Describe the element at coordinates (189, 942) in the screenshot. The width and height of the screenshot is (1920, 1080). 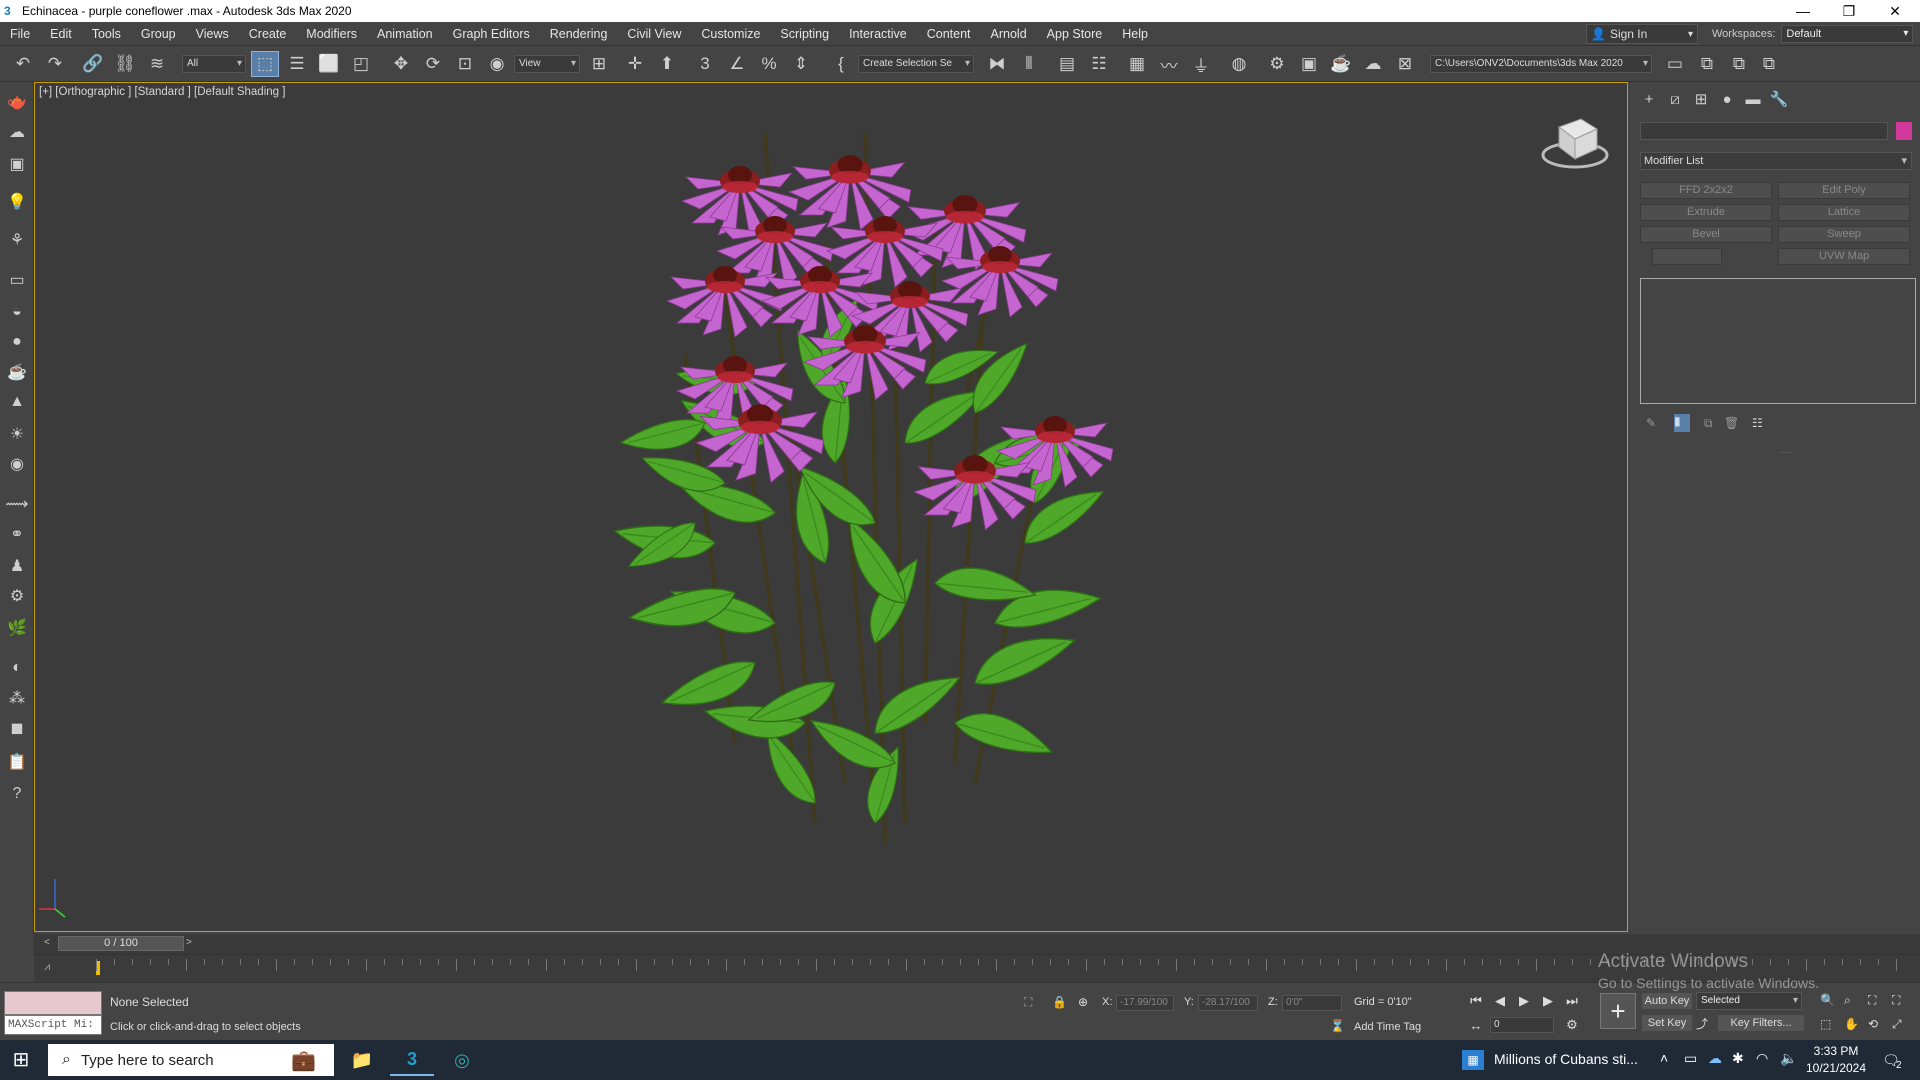
I see `time-next-arrow: >` at that location.